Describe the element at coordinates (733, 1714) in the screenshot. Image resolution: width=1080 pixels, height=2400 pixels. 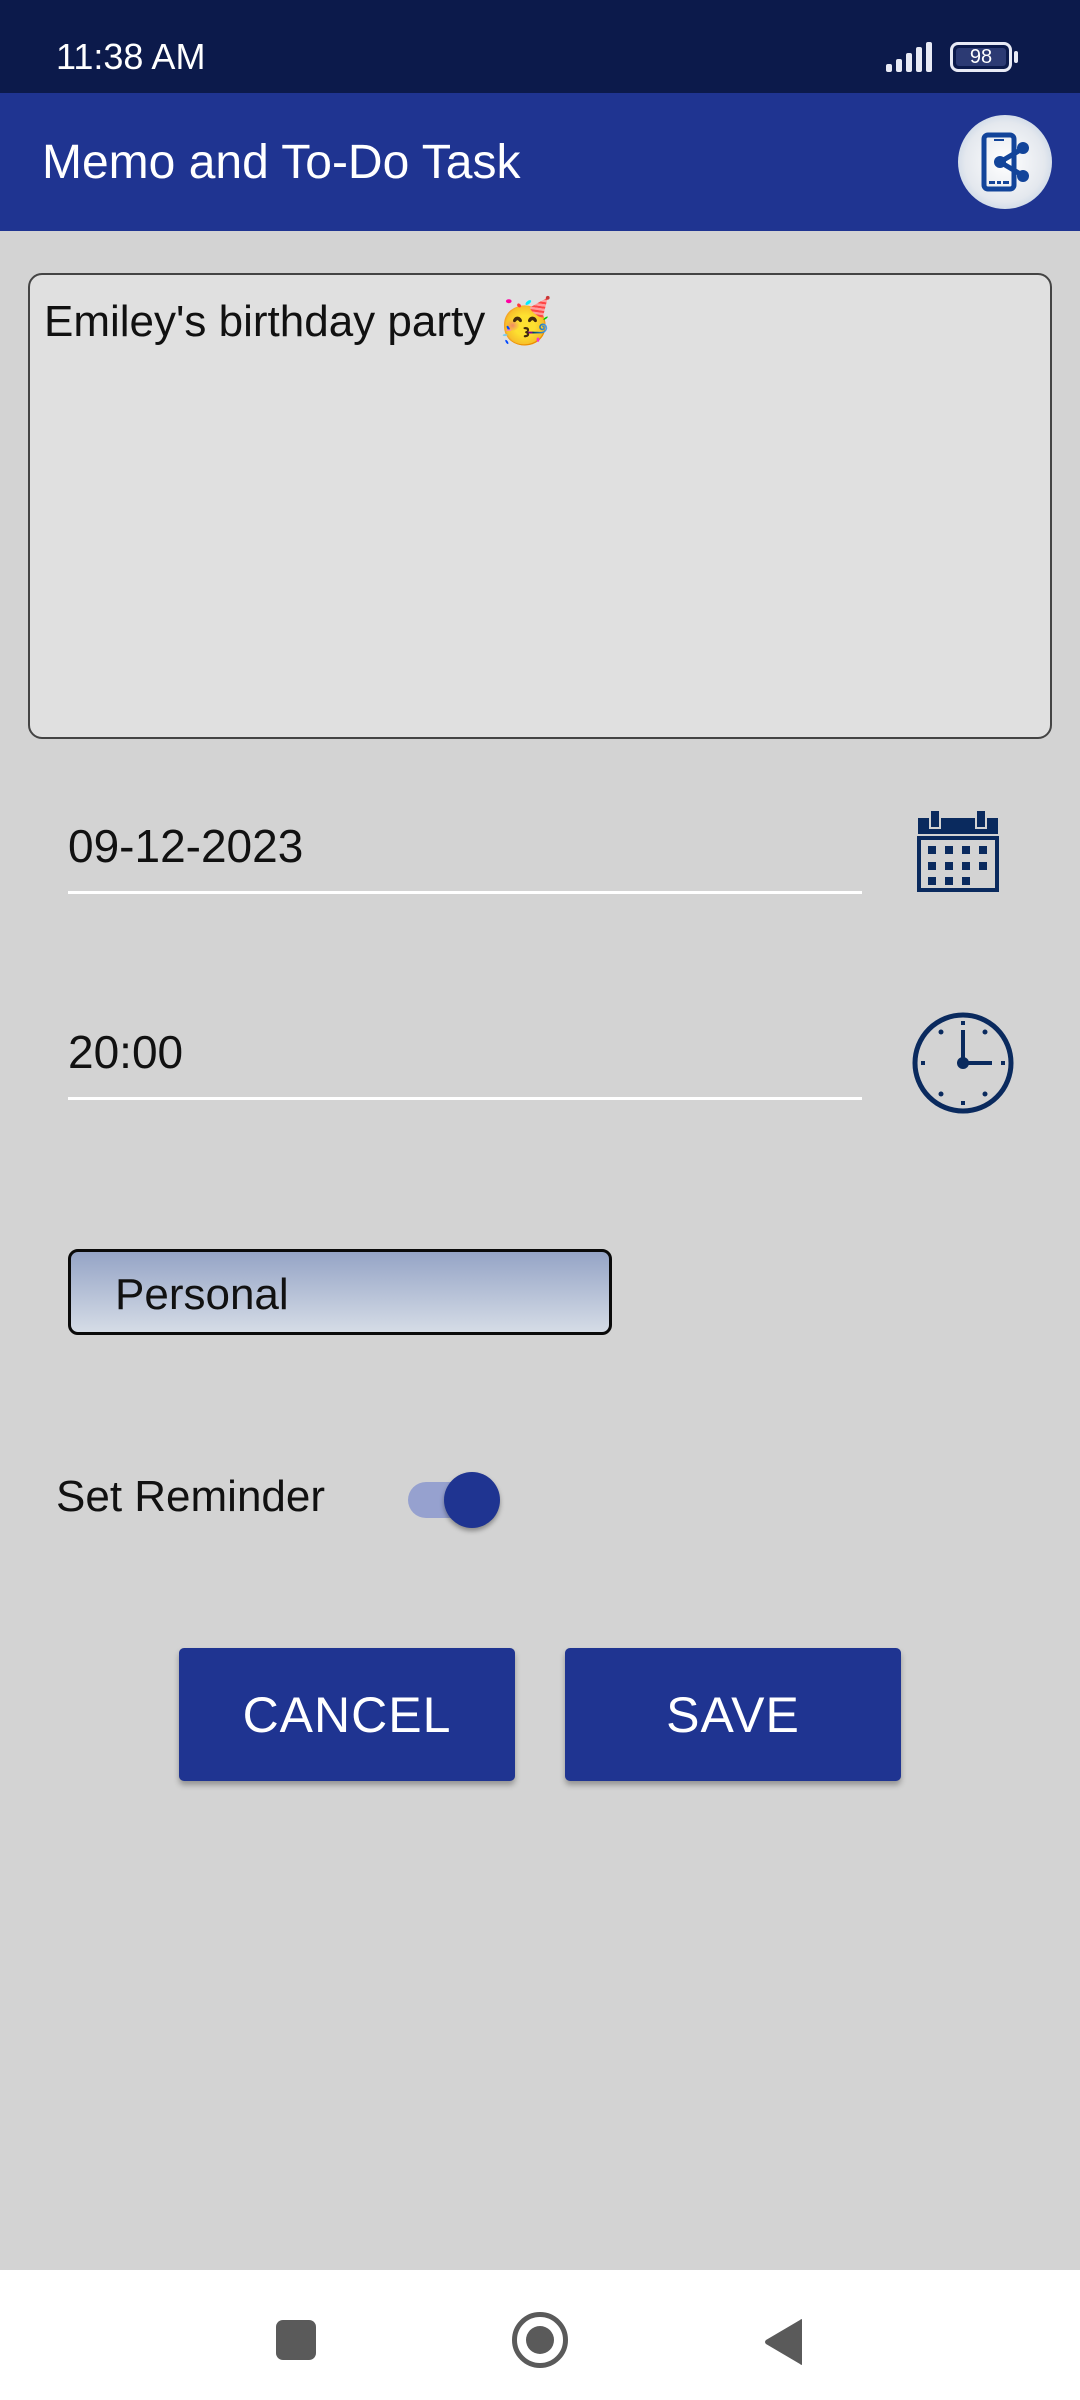
I see `save-button: SAVE` at that location.